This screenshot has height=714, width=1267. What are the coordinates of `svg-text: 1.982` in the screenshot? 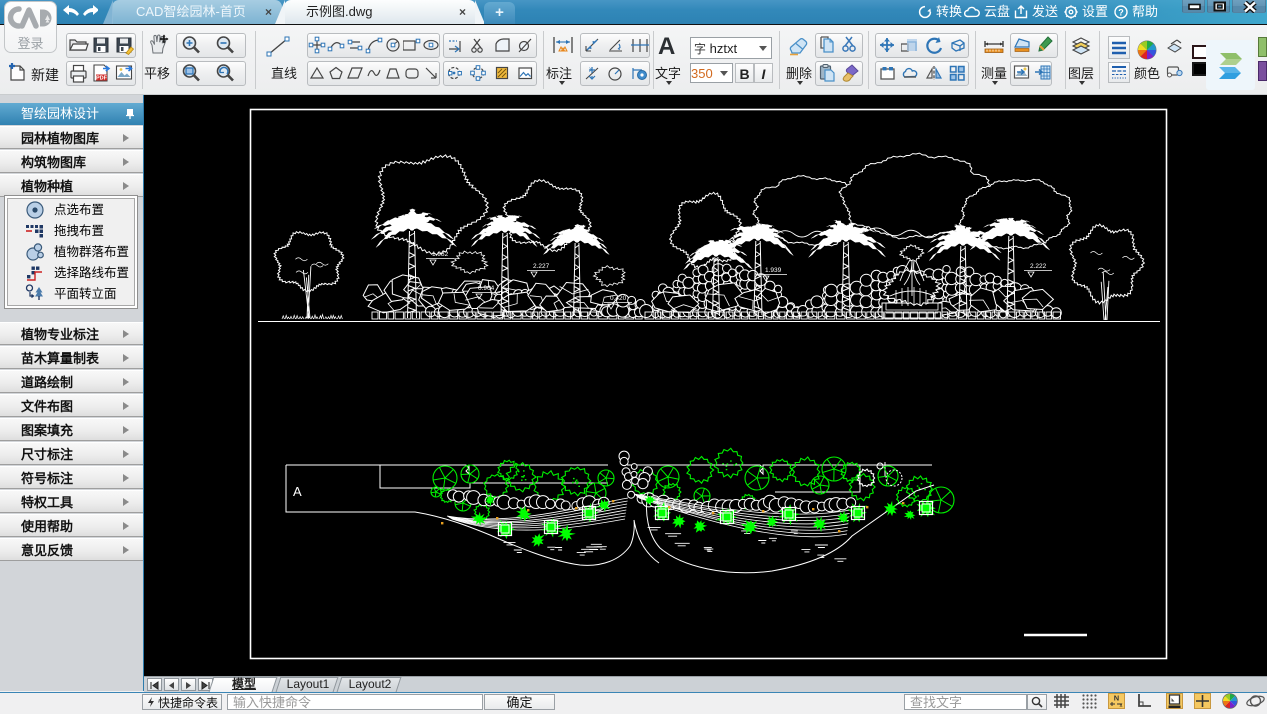 It's located at (440, 254).